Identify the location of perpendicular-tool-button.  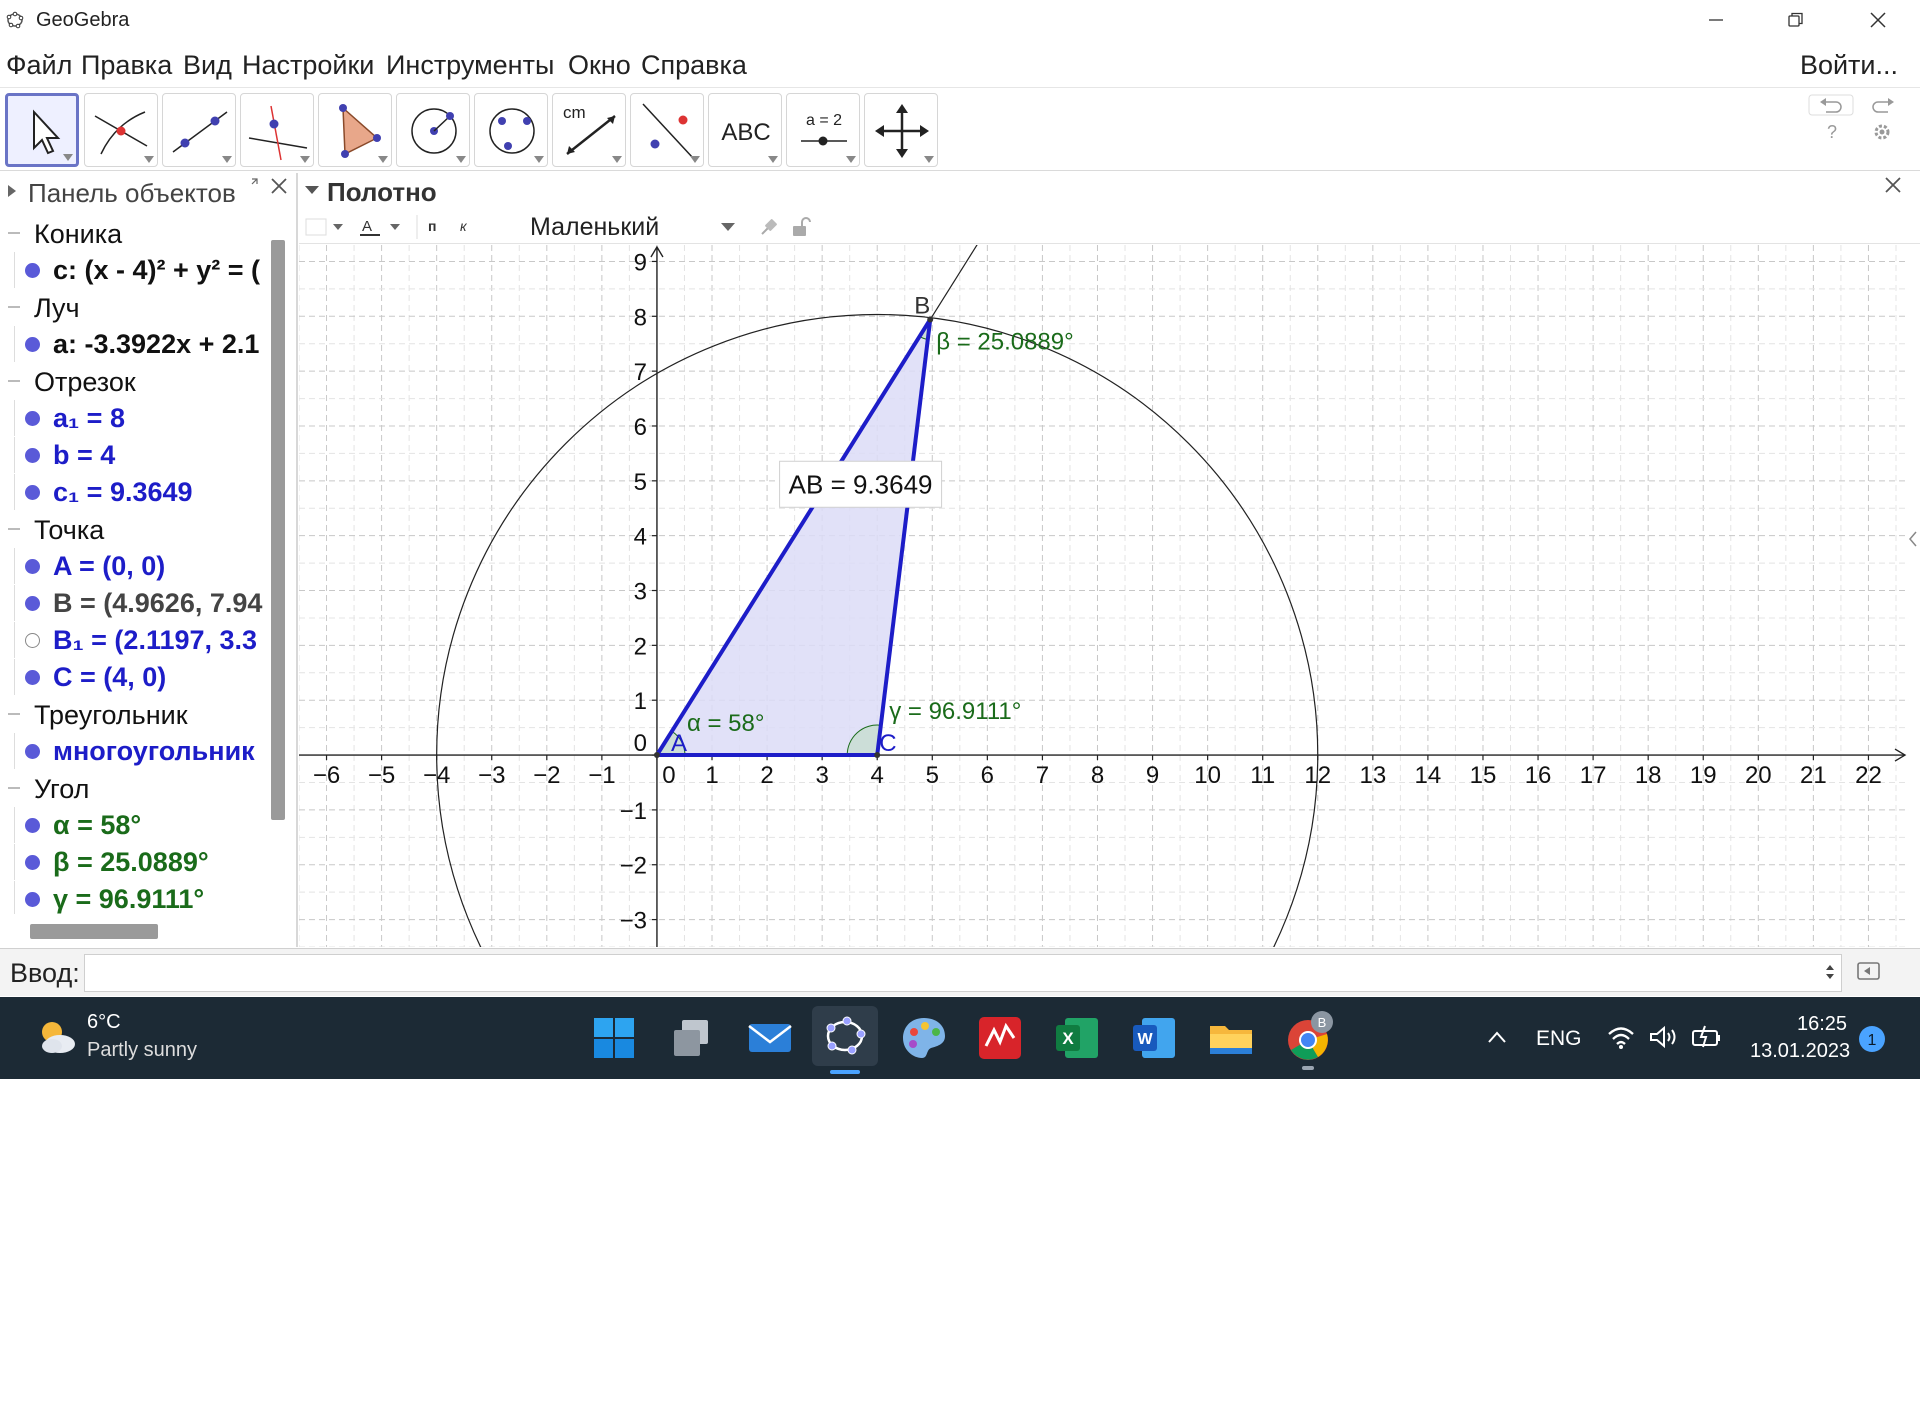
(277, 130).